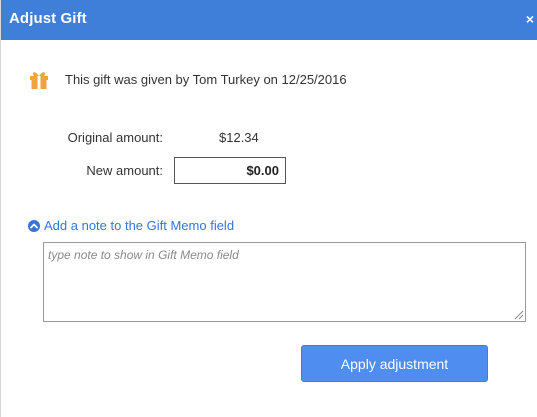 The image size is (537, 417). Describe the element at coordinates (39, 80) in the screenshot. I see `gift-icon` at that location.